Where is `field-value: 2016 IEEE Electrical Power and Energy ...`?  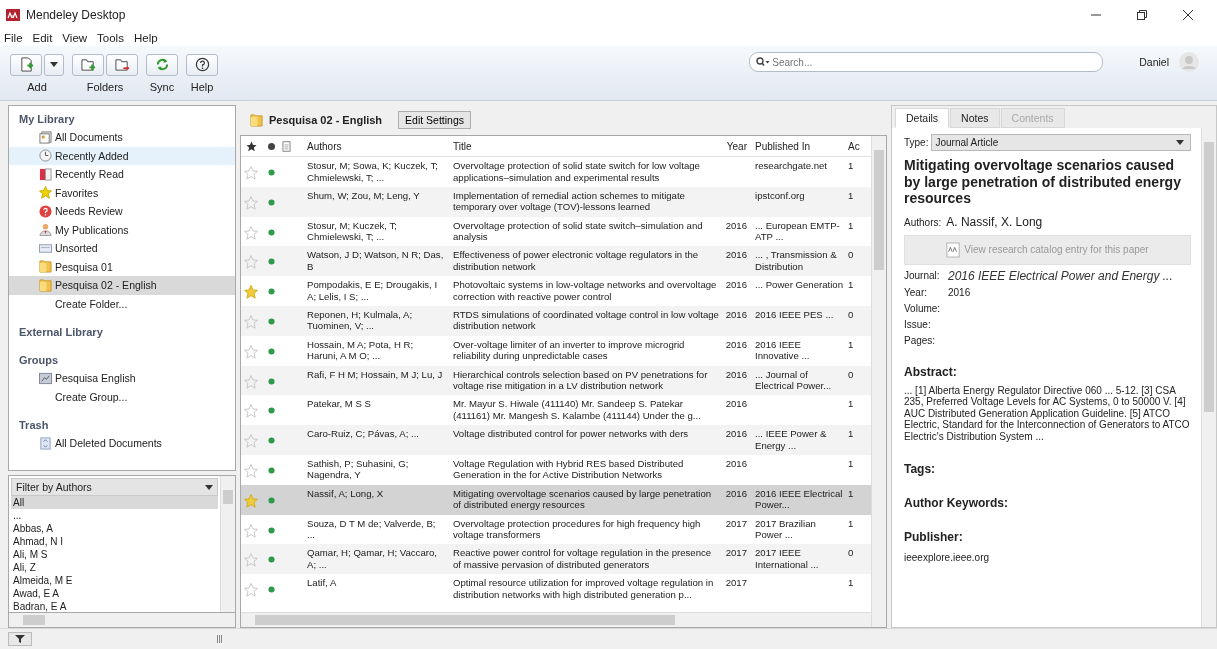
field-value: 2016 IEEE Electrical Power and Energy ... is located at coordinates (1060, 275).